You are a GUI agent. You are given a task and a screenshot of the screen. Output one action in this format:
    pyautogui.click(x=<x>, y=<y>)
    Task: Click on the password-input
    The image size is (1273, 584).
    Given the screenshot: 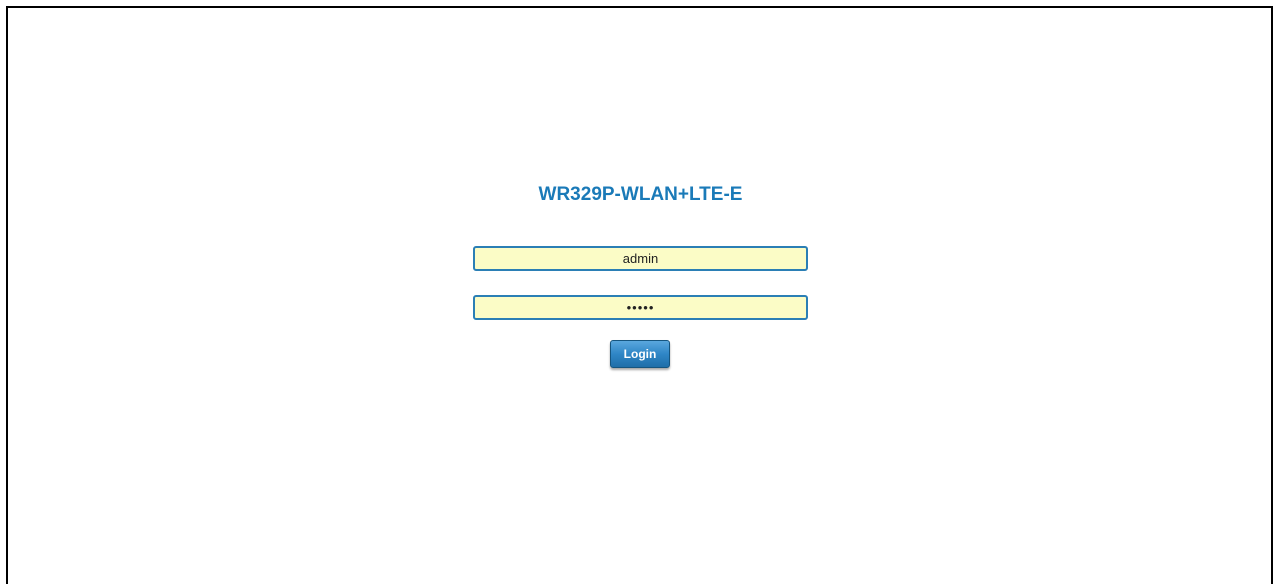 What is the action you would take?
    pyautogui.click(x=640, y=307)
    